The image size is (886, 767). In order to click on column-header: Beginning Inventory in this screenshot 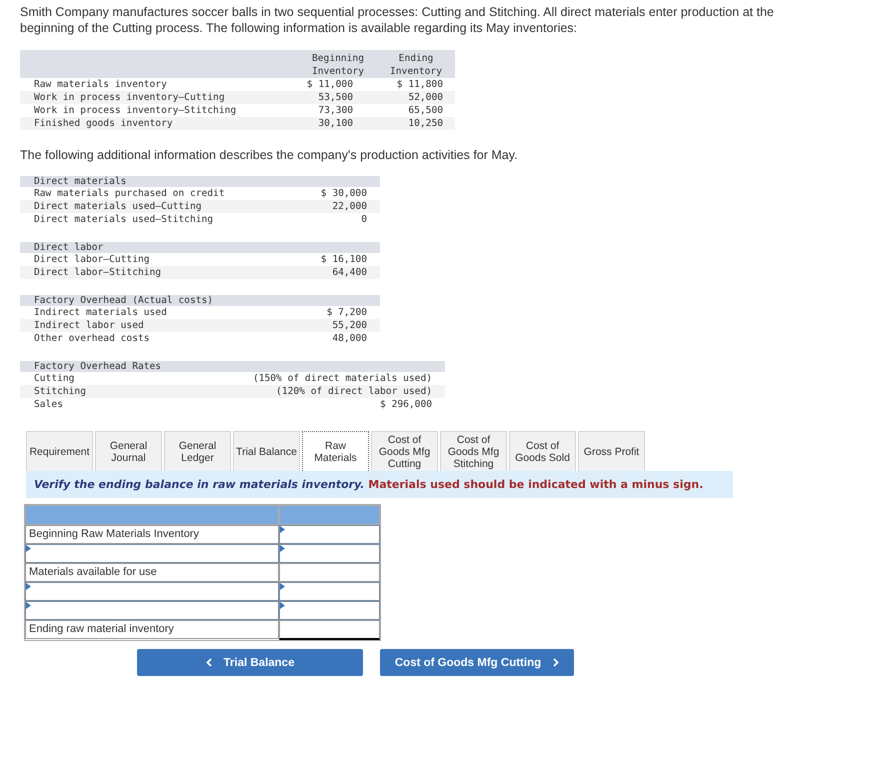, I will do `click(338, 65)`.